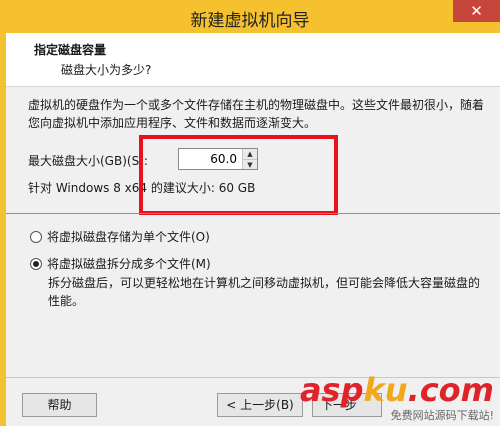 The height and width of the screenshot is (426, 500). What do you see at coordinates (396, 390) in the screenshot?
I see `watermark-logo: aspku.com` at bounding box center [396, 390].